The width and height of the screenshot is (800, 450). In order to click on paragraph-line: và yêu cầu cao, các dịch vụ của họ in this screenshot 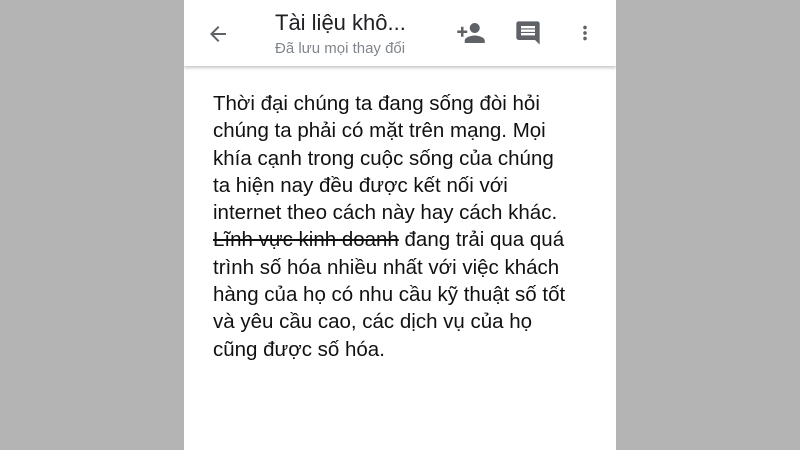, I will do `click(373, 322)`.